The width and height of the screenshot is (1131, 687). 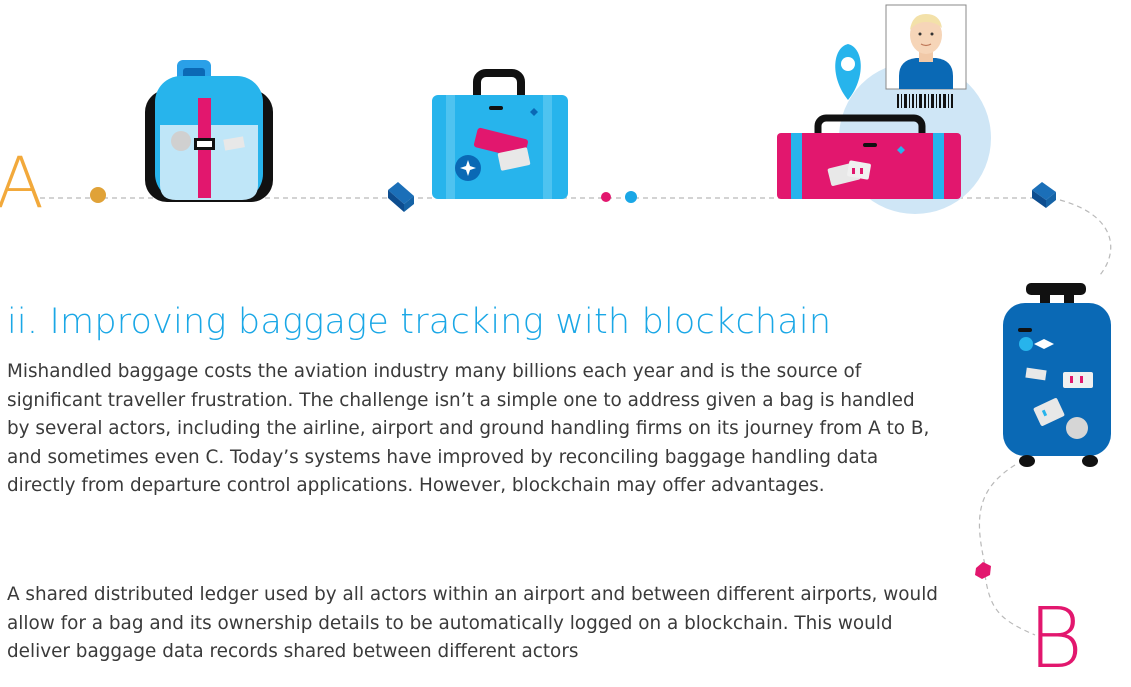 What do you see at coordinates (1056, 638) in the screenshot?
I see `end-letter-b: B` at bounding box center [1056, 638].